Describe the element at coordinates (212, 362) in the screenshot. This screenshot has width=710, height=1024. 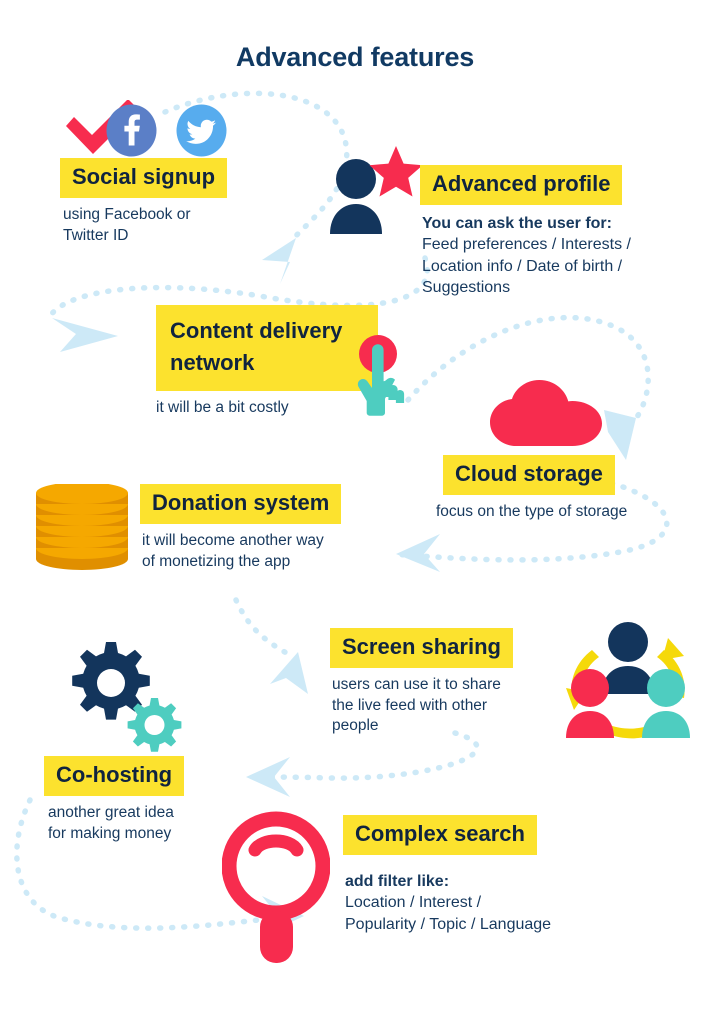
I see `cdn-label-line2: network` at that location.